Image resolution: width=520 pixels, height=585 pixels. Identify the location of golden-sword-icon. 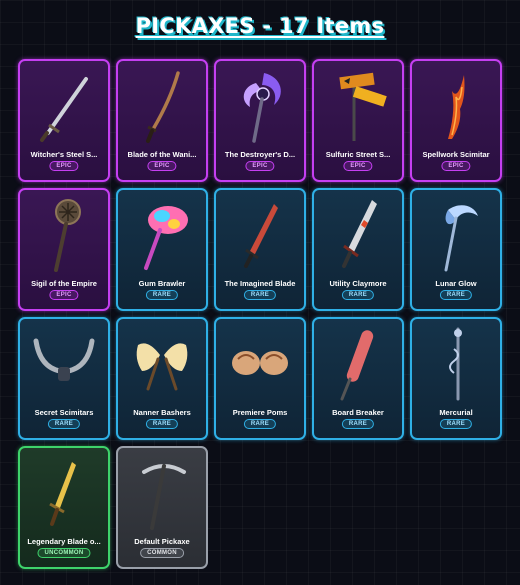
(64, 491).